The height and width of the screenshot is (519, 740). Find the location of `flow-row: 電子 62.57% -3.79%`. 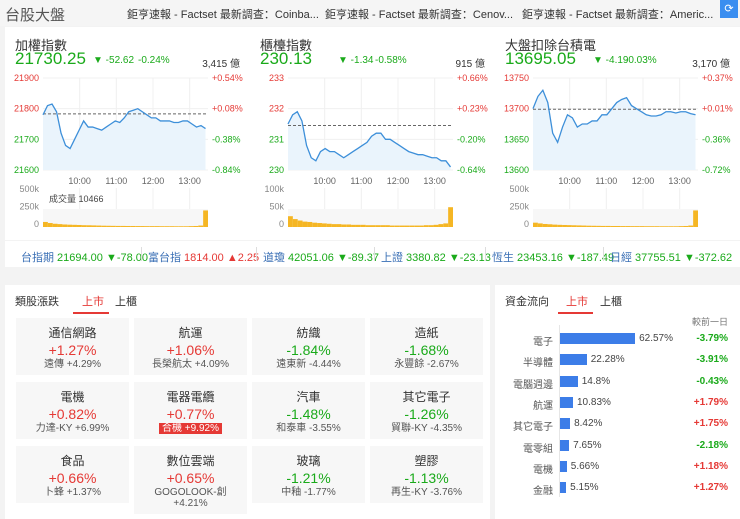

flow-row: 電子 62.57% -3.79% is located at coordinates (617, 339).